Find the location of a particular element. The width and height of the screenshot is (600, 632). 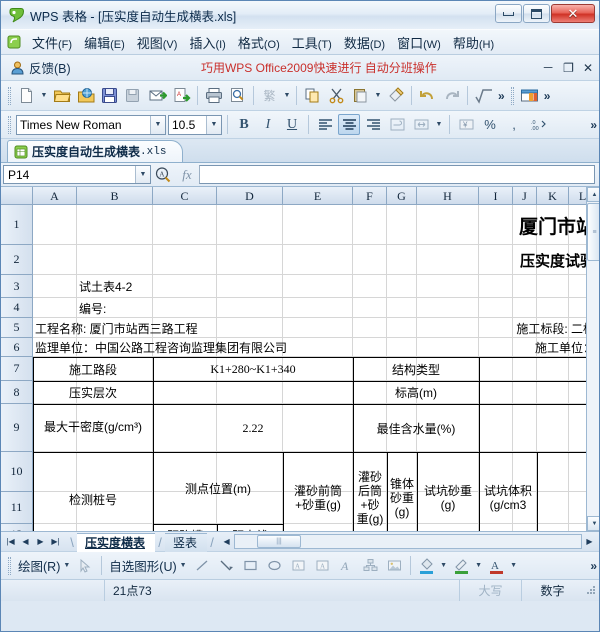

save-as-icon is located at coordinates (133, 95).